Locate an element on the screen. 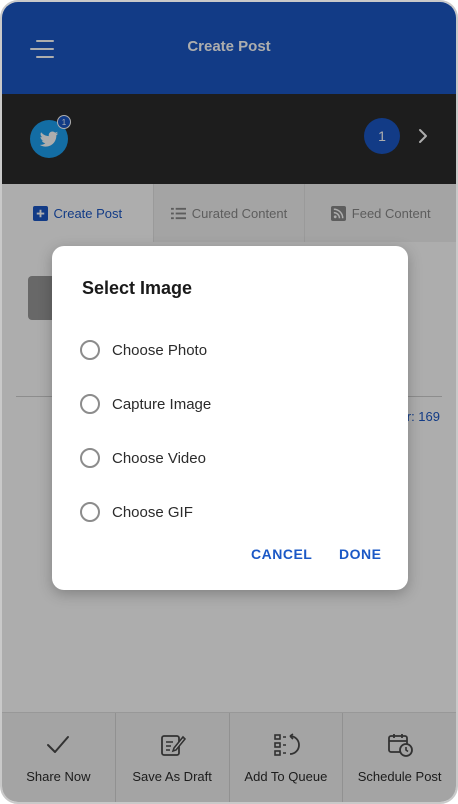 This screenshot has width=458, height=804. option-label: Choose Video is located at coordinates (159, 458).